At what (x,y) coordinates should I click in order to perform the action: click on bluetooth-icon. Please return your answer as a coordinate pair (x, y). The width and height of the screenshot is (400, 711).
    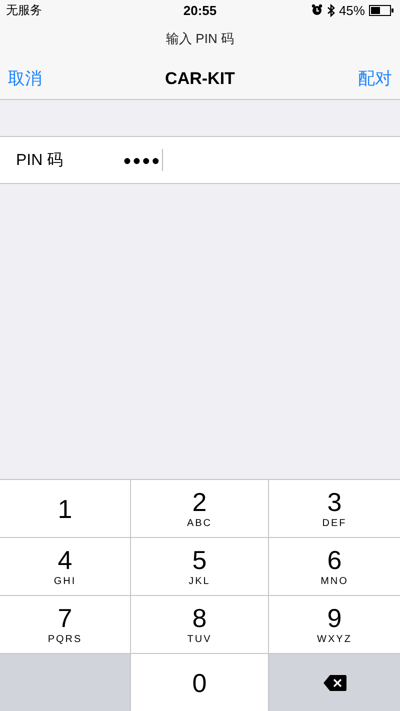
    Looking at the image, I should click on (330, 10).